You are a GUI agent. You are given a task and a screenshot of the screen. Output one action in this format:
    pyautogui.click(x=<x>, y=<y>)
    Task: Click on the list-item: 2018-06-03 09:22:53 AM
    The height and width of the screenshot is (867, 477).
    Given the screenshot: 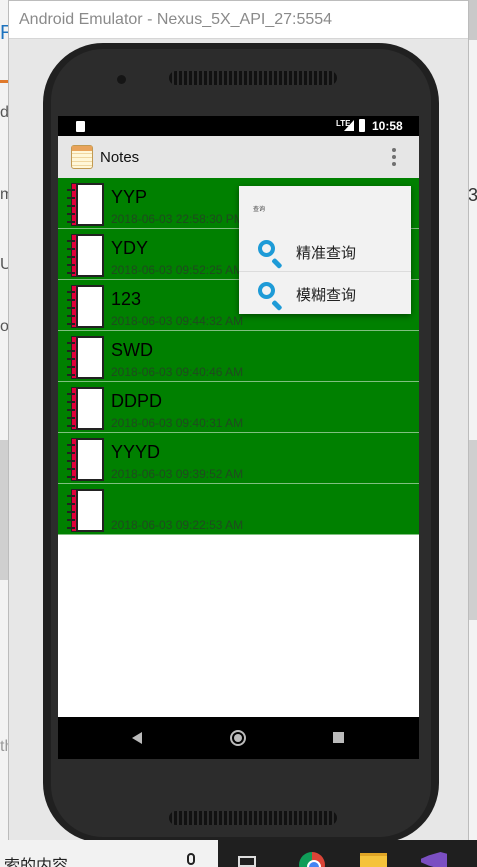 What is the action you would take?
    pyautogui.click(x=238, y=509)
    